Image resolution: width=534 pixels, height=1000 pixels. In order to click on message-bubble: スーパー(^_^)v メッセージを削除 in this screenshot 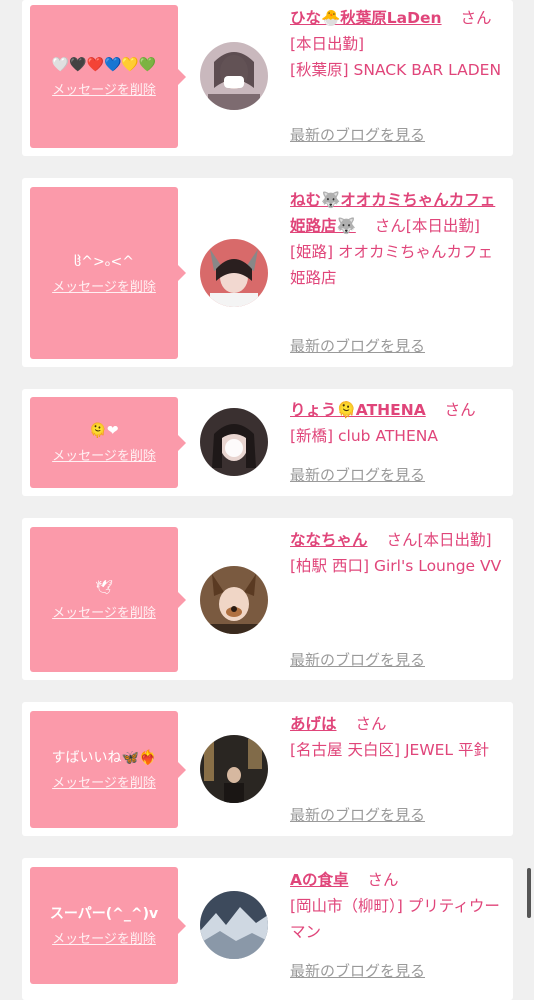, I will do `click(108, 925)`.